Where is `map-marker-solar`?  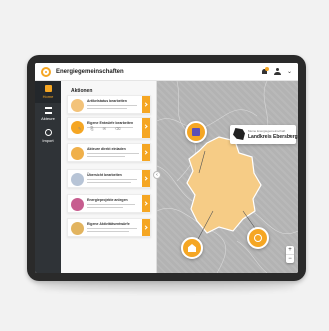 map-marker-solar is located at coordinates (196, 132).